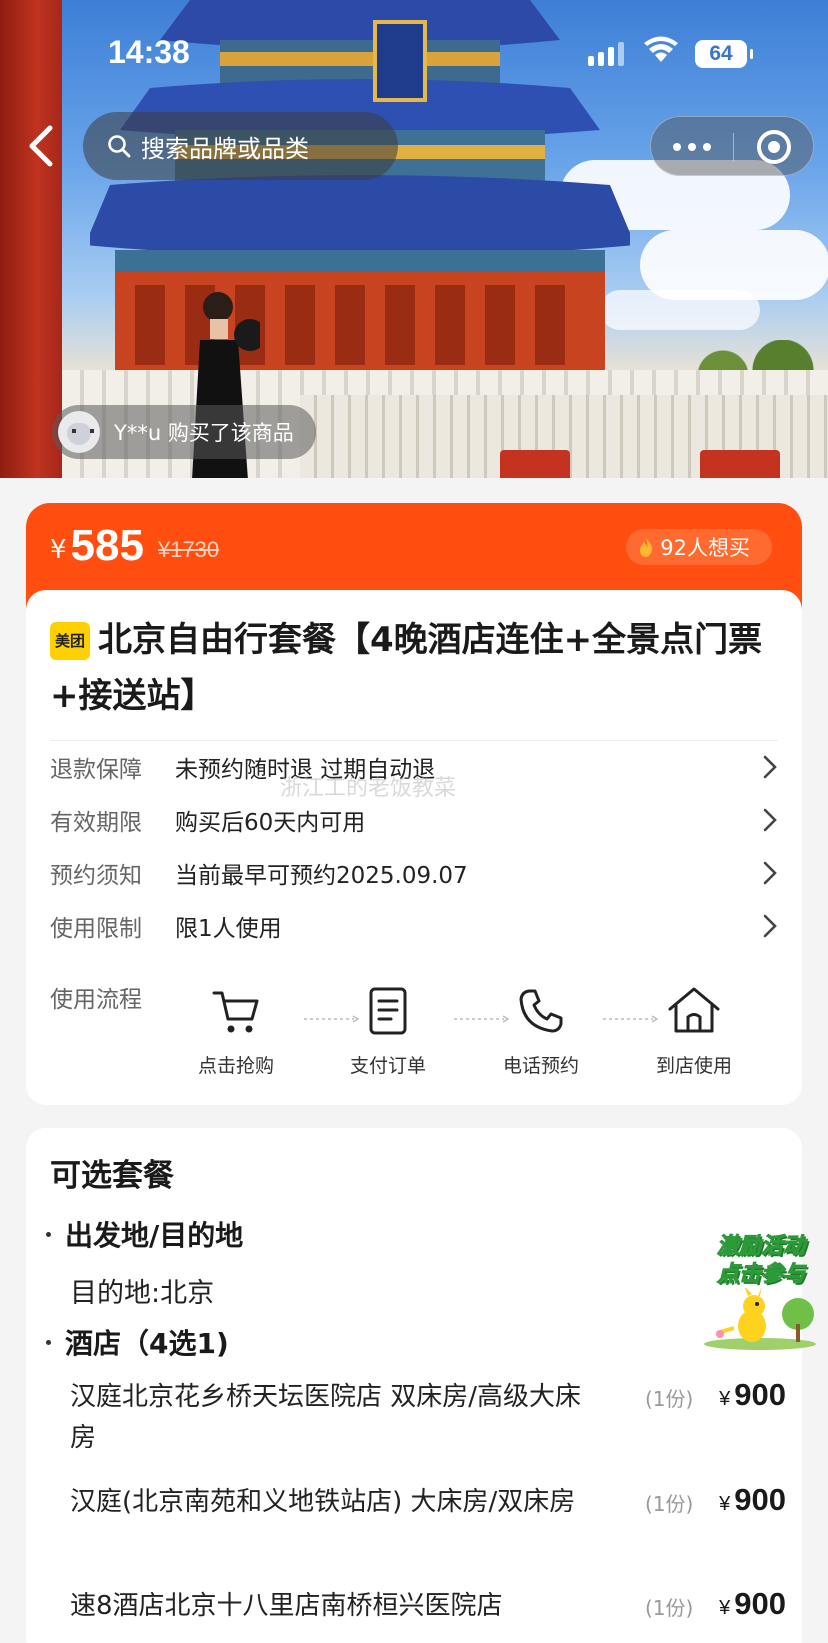  I want to click on info-value: 当前最早可预约2025.09.07, so click(321, 876).